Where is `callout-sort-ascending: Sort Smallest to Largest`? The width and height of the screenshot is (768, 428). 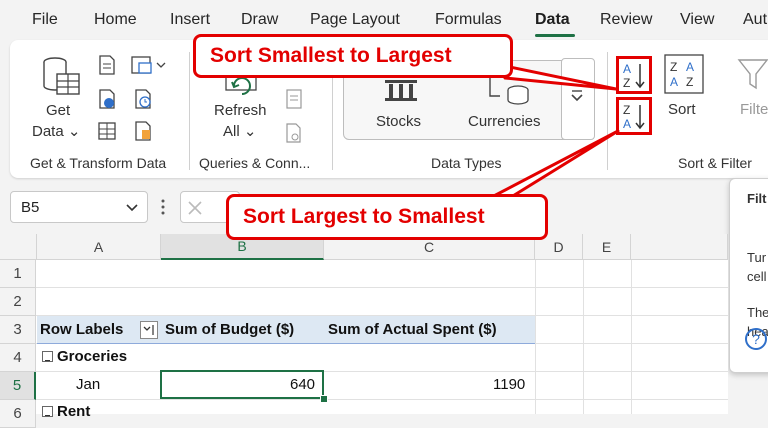
callout-sort-ascending: Sort Smallest to Largest is located at coordinates (353, 56).